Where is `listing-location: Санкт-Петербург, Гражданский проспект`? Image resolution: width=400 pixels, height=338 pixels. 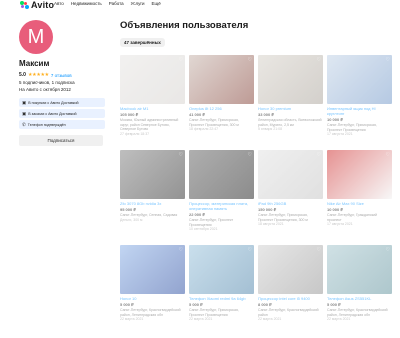
listing-location: Санкт-Петербург, Гражданский проспект is located at coordinates (352, 217).